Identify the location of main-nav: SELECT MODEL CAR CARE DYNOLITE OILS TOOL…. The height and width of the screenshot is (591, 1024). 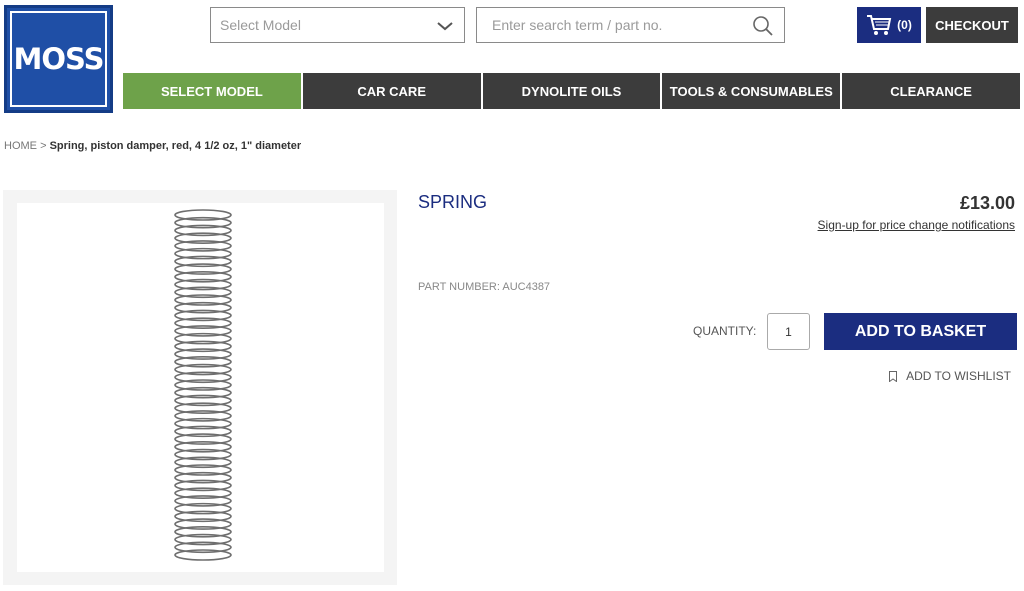
(571, 91).